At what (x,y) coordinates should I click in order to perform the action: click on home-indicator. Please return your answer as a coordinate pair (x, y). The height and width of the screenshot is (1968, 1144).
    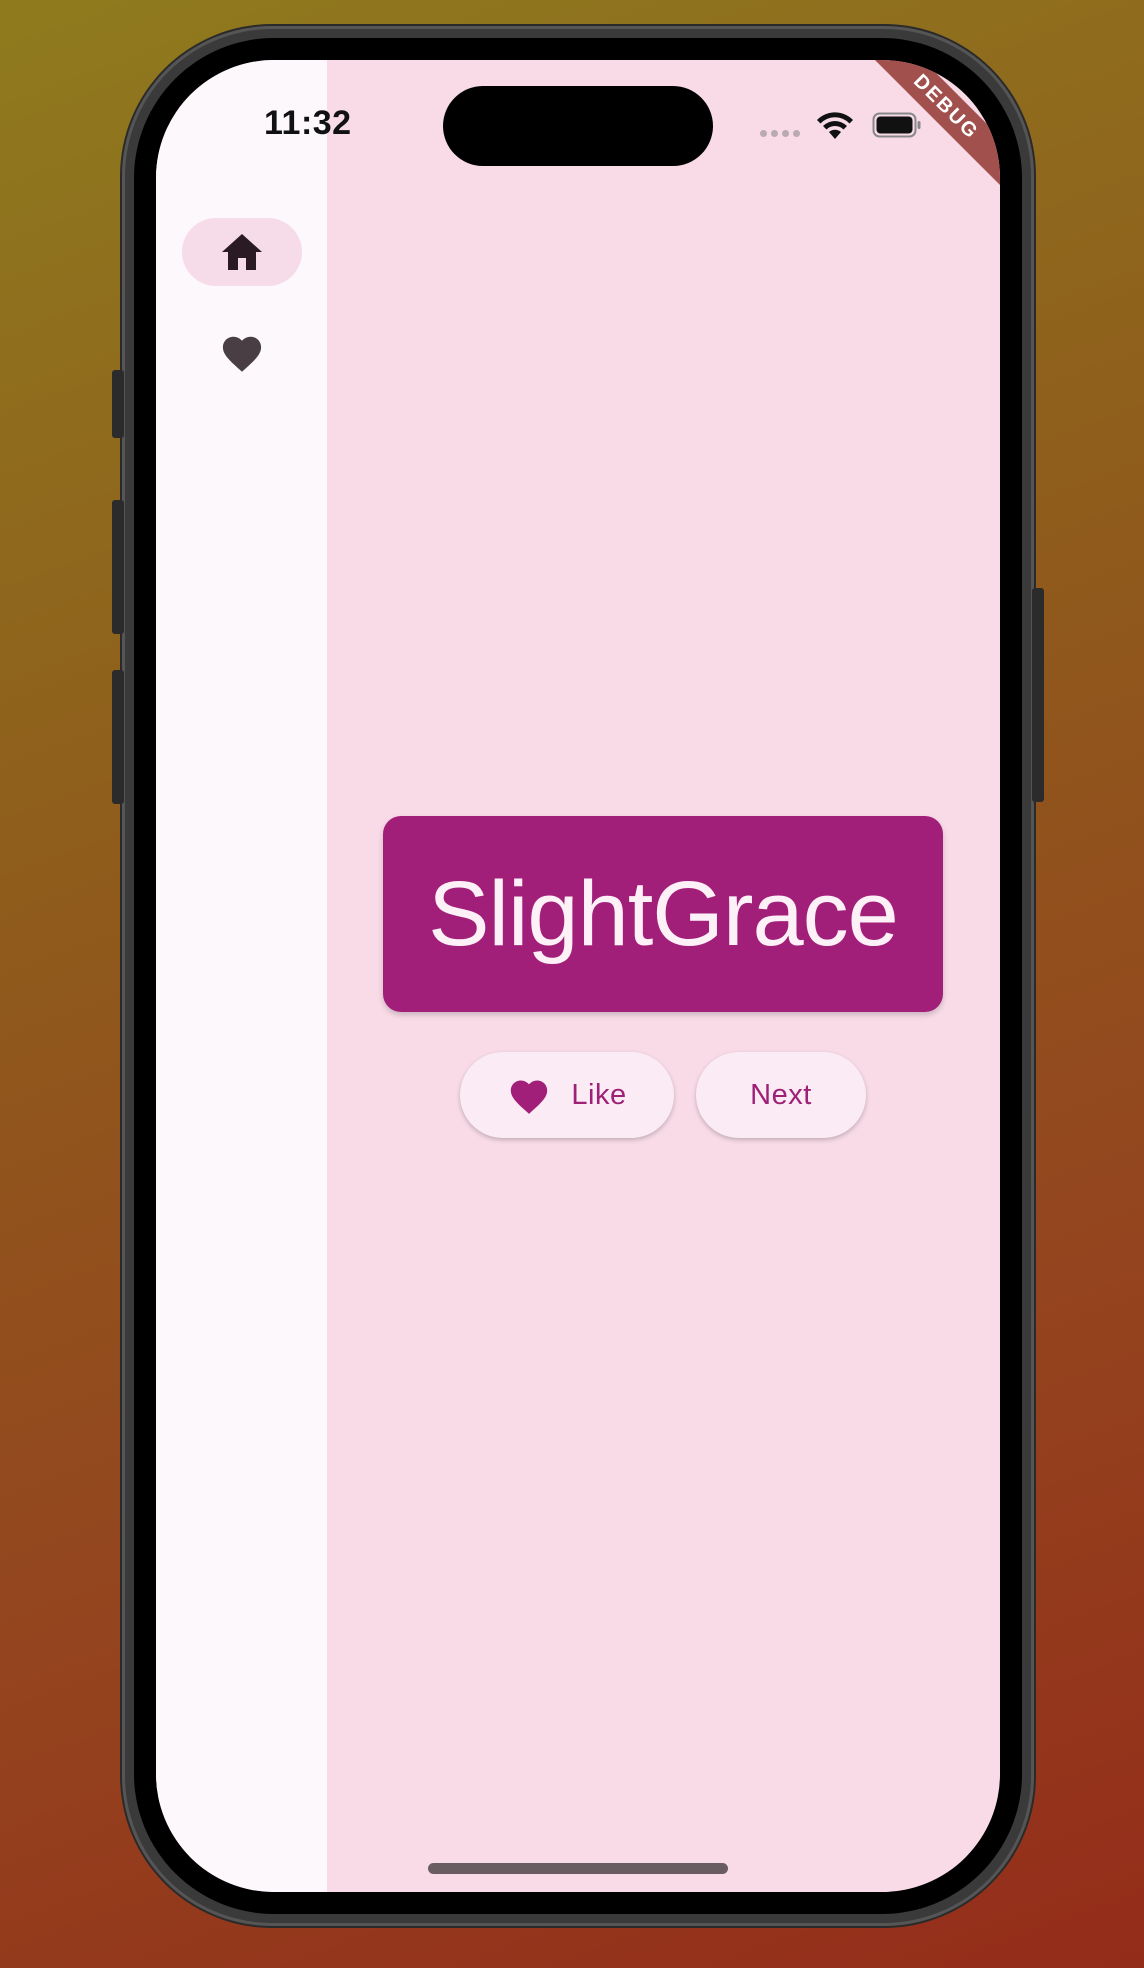
    Looking at the image, I should click on (578, 1868).